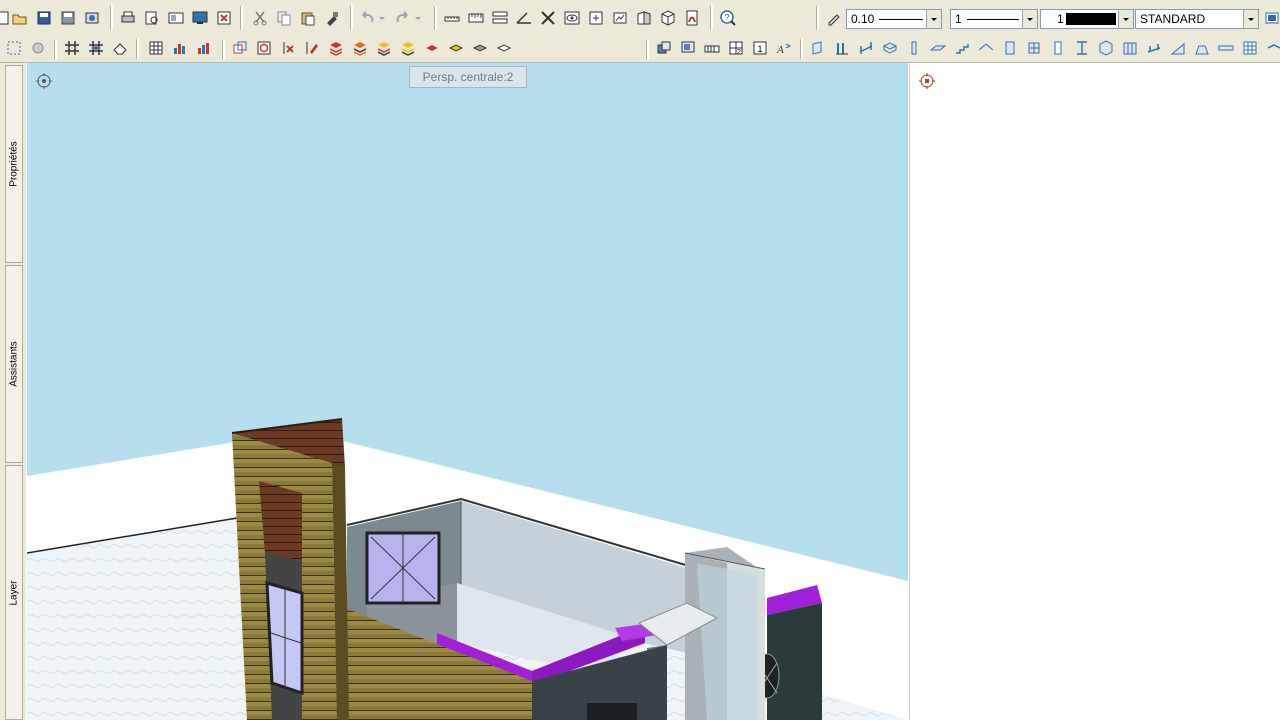 The height and width of the screenshot is (720, 1280). What do you see at coordinates (728, 18) in the screenshot?
I see `help-icon: ?` at bounding box center [728, 18].